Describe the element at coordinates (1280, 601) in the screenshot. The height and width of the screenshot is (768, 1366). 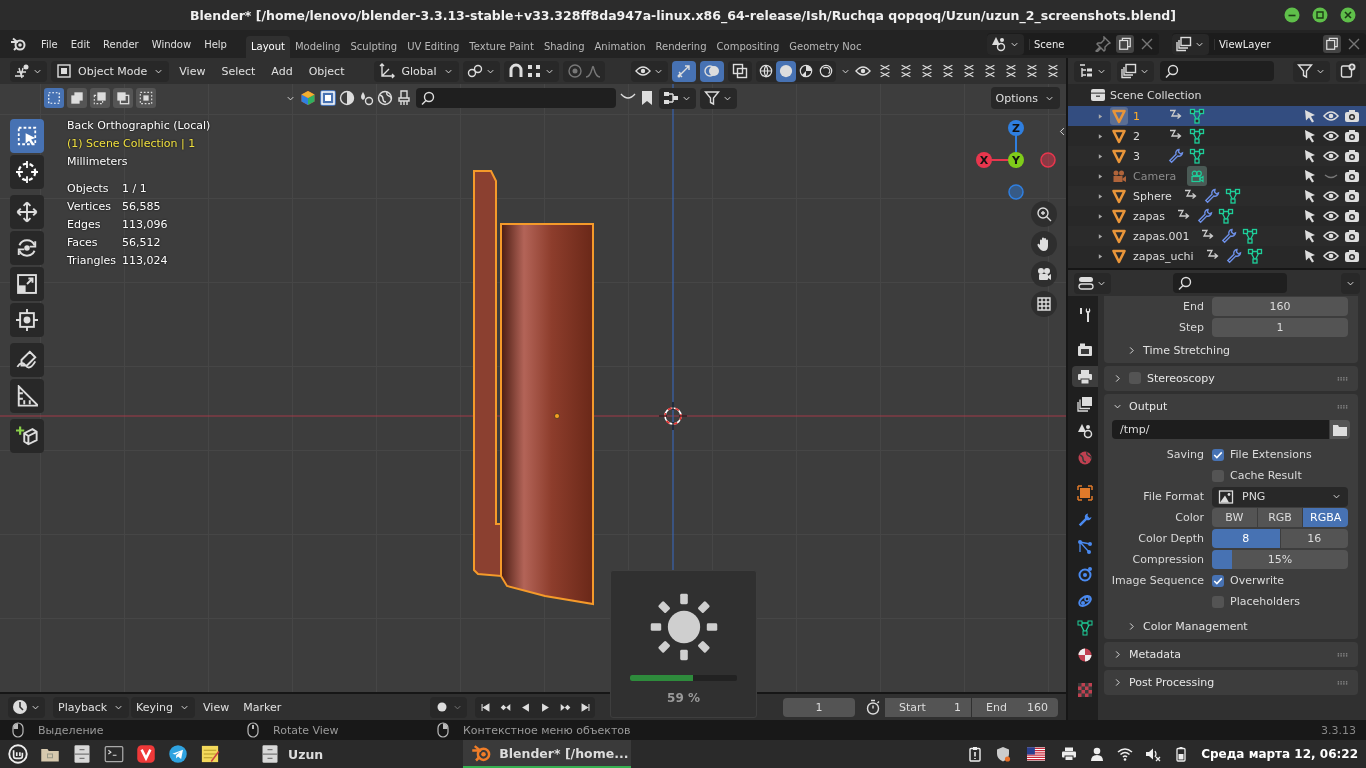
I see `checkbox-option: Placeholders` at that location.